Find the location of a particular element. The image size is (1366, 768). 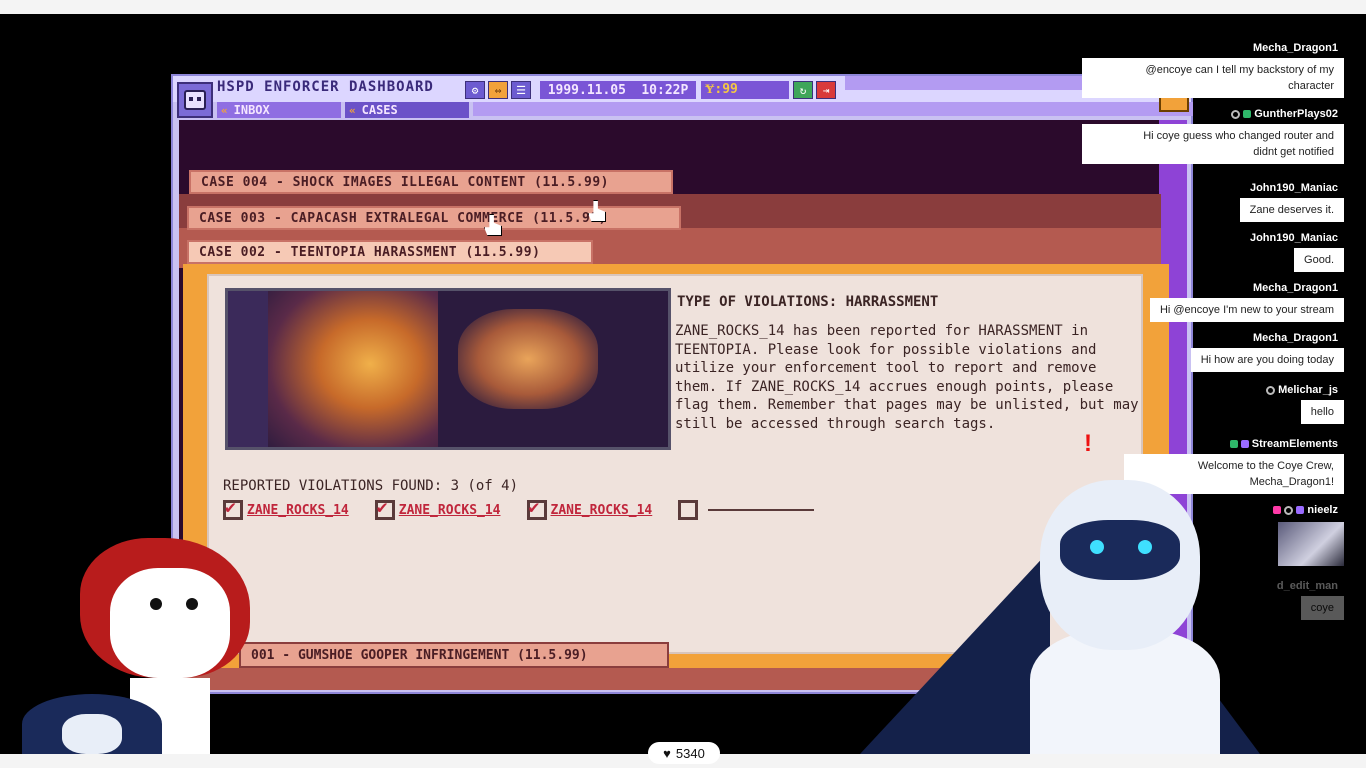

chat-username: StreamElements is located at coordinates (1283, 444).